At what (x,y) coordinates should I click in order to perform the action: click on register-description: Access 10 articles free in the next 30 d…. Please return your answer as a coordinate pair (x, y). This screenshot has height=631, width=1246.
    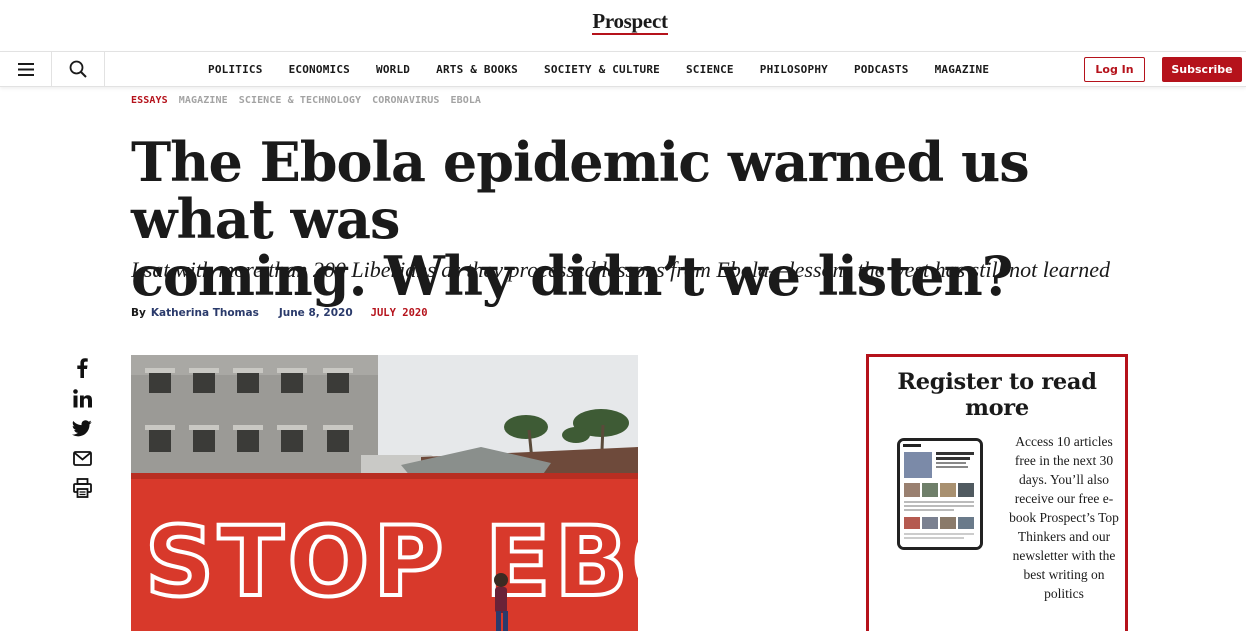
    Looking at the image, I should click on (1064, 517).